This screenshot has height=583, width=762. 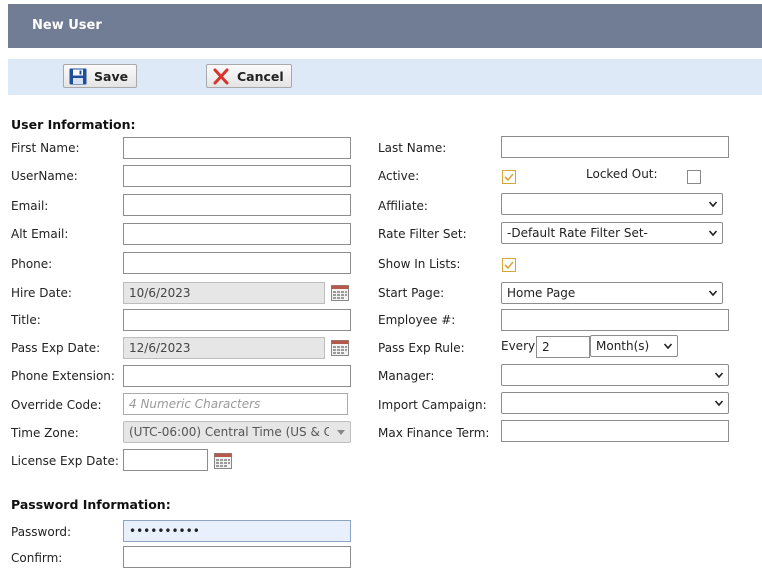 What do you see at coordinates (237, 557) in the screenshot?
I see `confirm-password-input` at bounding box center [237, 557].